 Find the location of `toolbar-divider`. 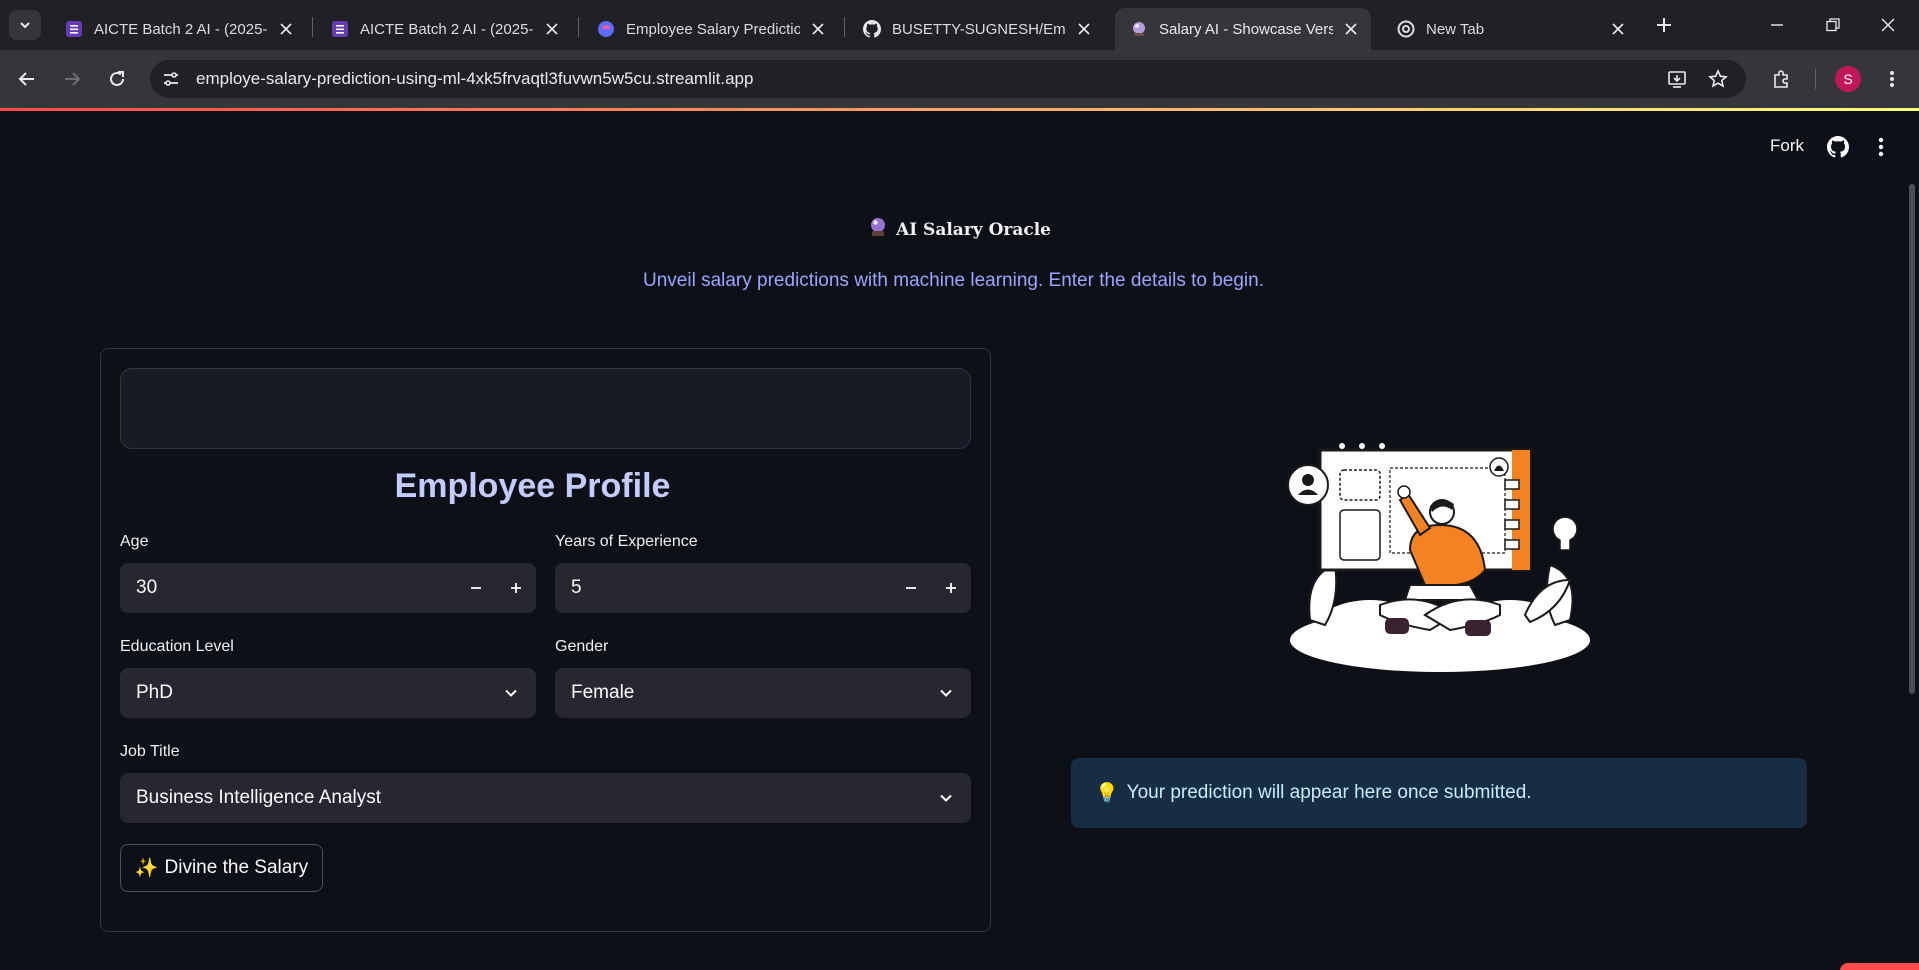

toolbar-divider is located at coordinates (1815, 79).